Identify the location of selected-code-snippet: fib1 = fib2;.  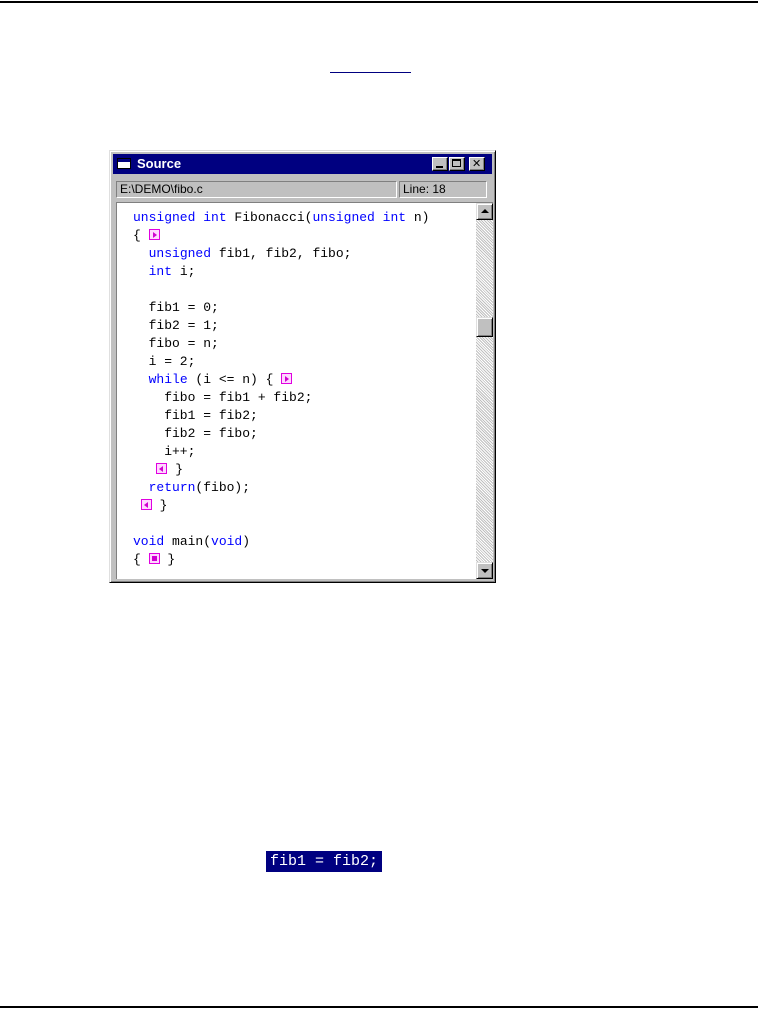
(324, 861).